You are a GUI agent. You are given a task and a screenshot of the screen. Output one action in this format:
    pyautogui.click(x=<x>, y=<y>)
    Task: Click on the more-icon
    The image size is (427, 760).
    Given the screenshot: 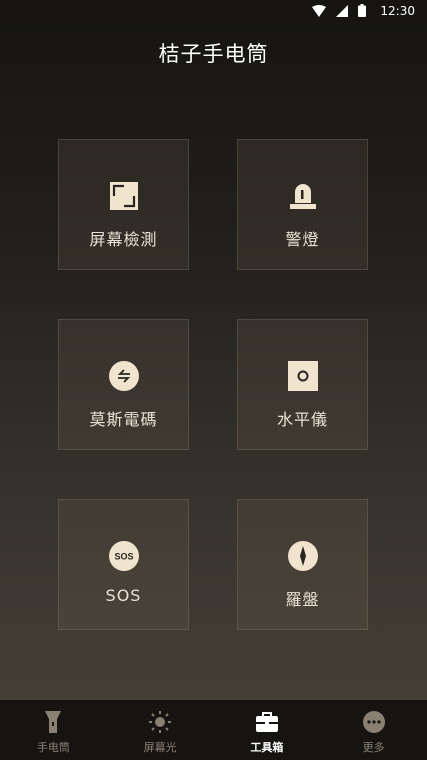 What is the action you would take?
    pyautogui.click(x=374, y=722)
    